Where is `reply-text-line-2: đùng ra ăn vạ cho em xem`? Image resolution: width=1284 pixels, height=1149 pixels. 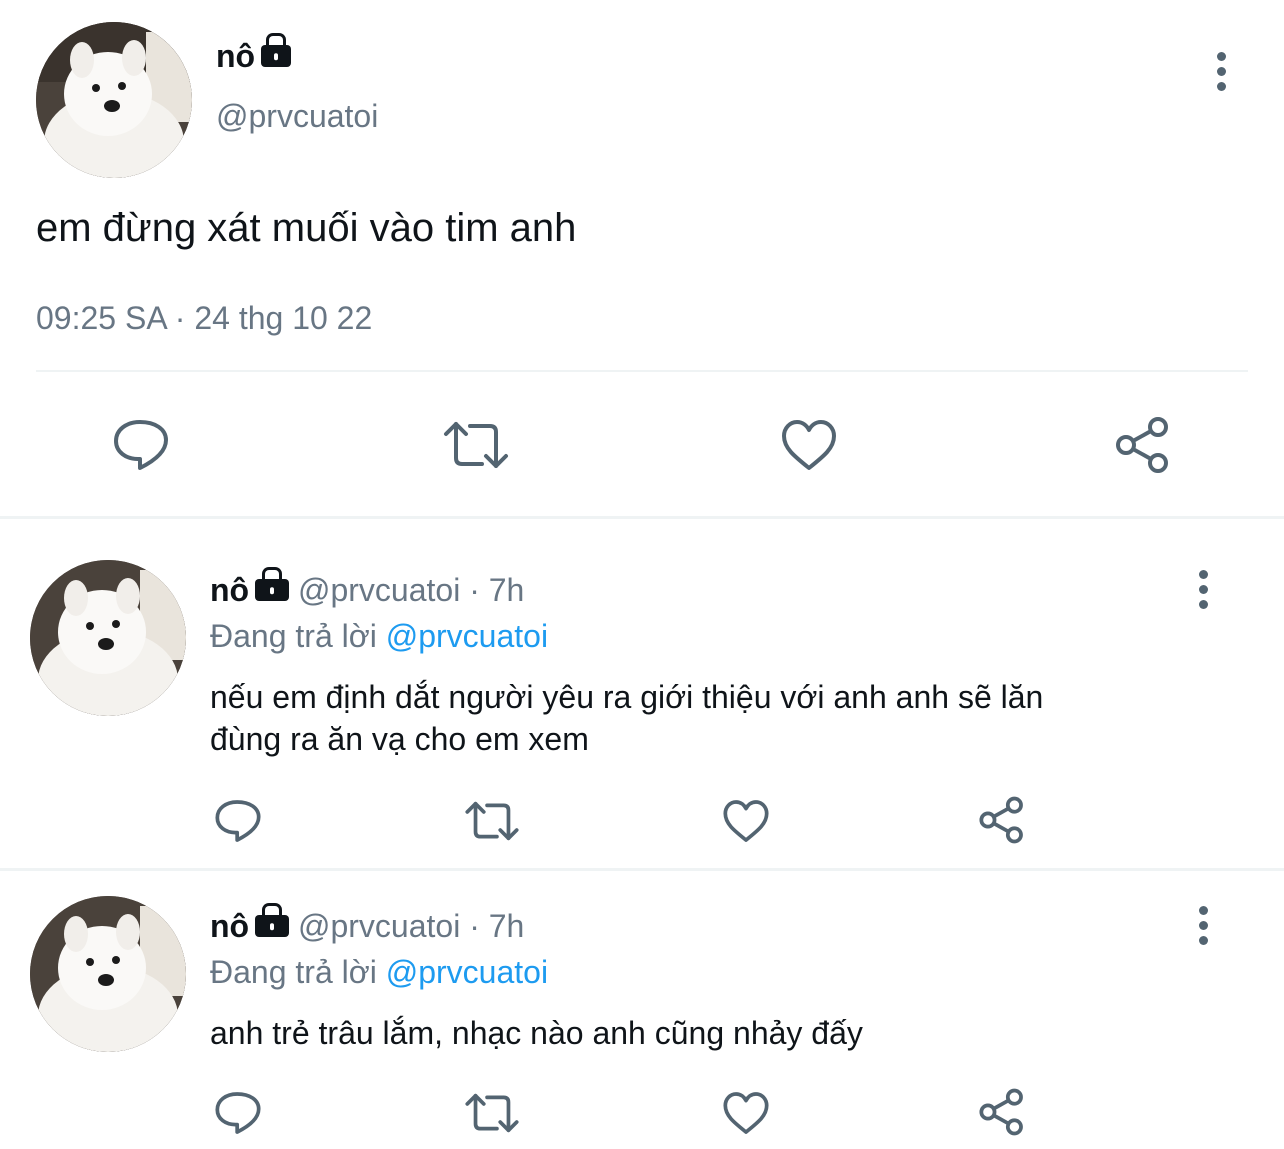
reply-text-line-2: đùng ra ăn vạ cho em xem is located at coordinates (399, 739).